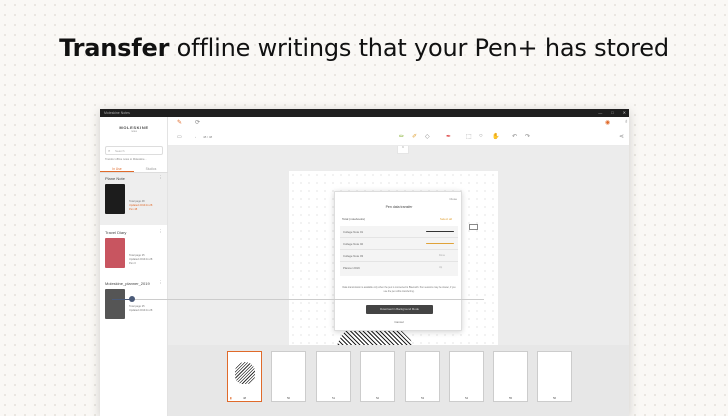  What do you see at coordinates (626, 122) in the screenshot?
I see `lightbulb-icon: ♁` at bounding box center [626, 122].